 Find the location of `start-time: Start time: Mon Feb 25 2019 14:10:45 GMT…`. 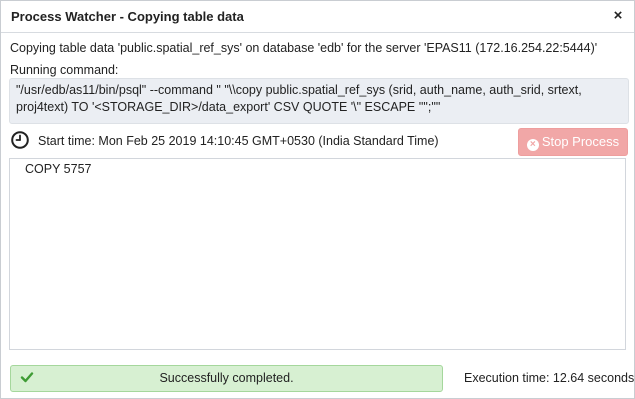

start-time: Start time: Mon Feb 25 2019 14:10:45 GMT… is located at coordinates (238, 141).